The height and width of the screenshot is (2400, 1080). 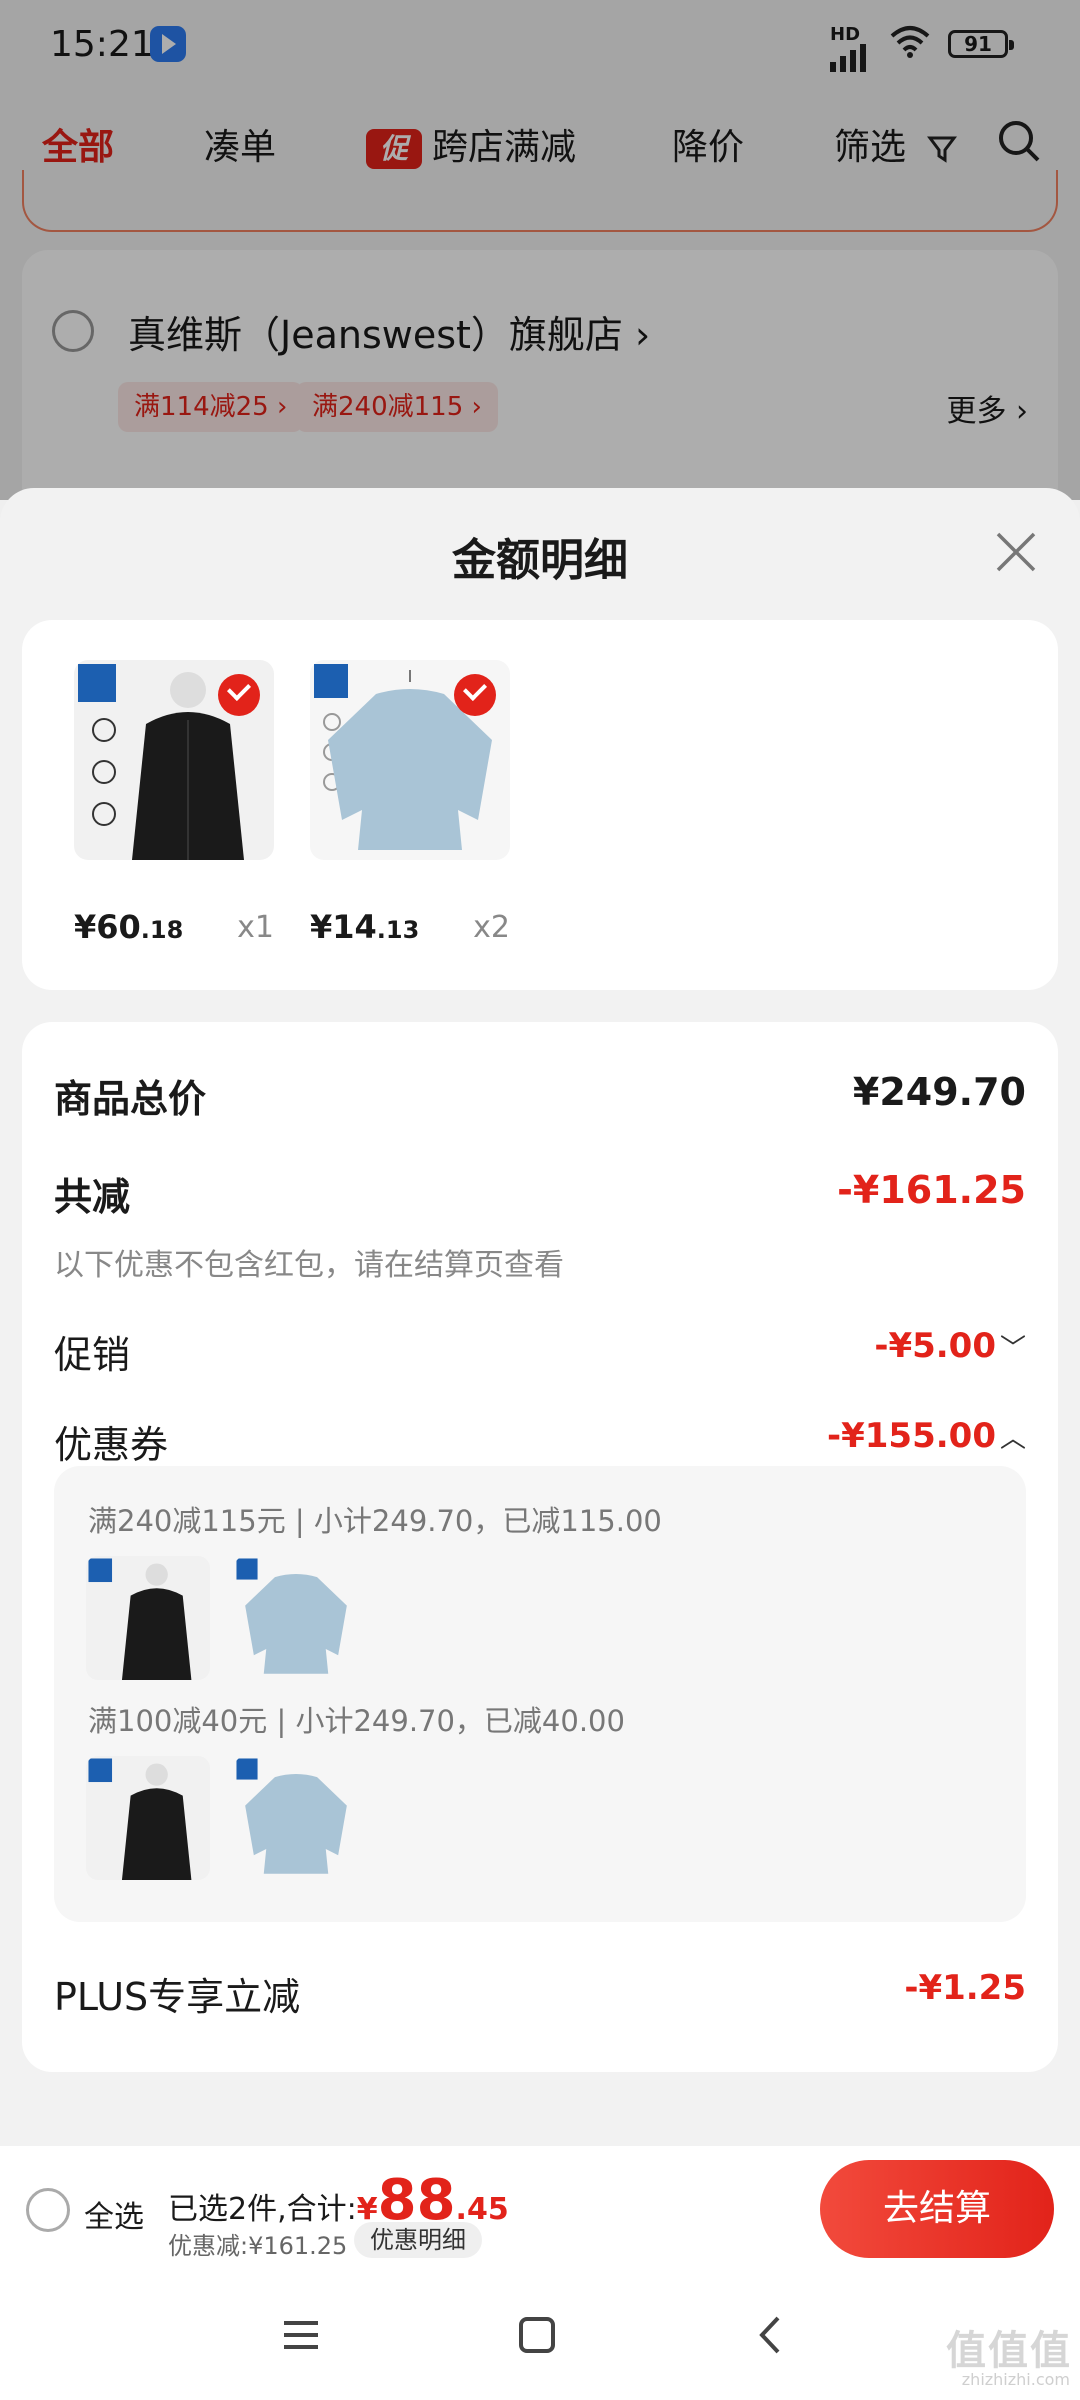 What do you see at coordinates (1012, 1439) in the screenshot?
I see `chevron-up-icon: ︿` at bounding box center [1012, 1439].